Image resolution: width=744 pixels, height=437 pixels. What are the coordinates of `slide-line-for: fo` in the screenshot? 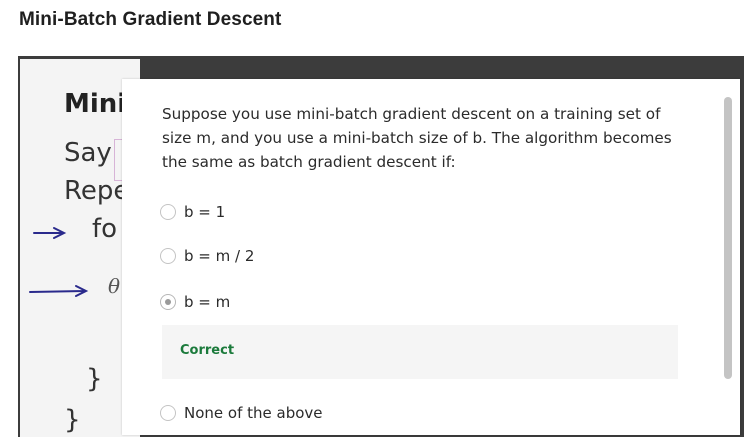 It's located at (105, 229).